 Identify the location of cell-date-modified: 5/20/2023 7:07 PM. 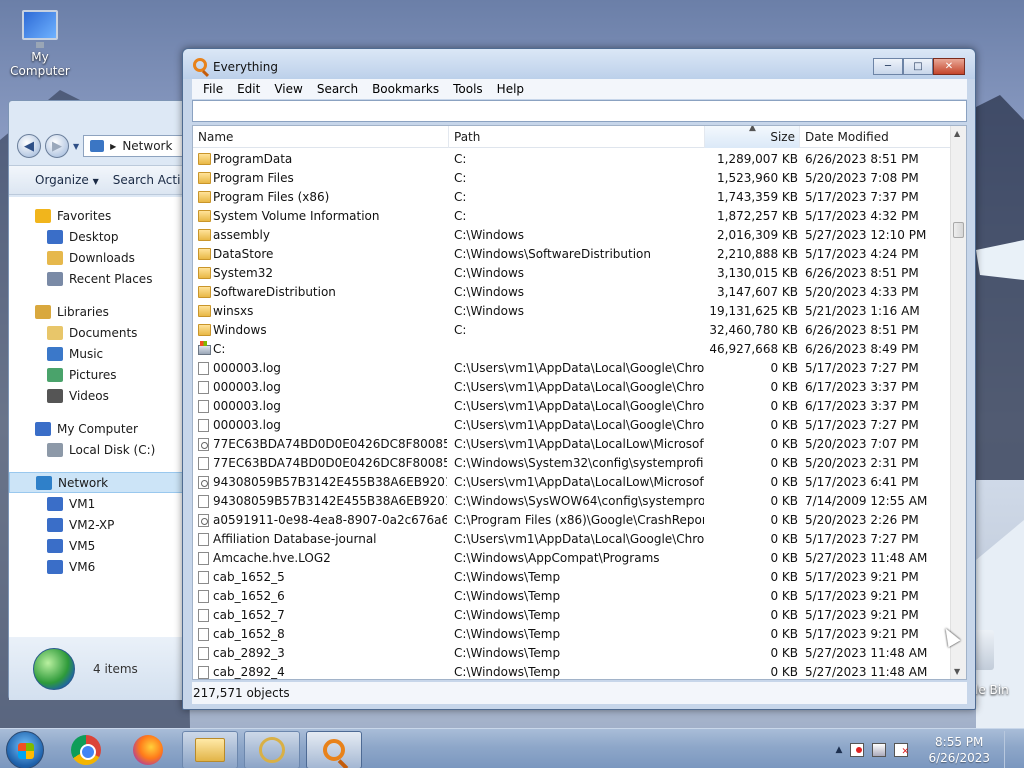
(862, 444).